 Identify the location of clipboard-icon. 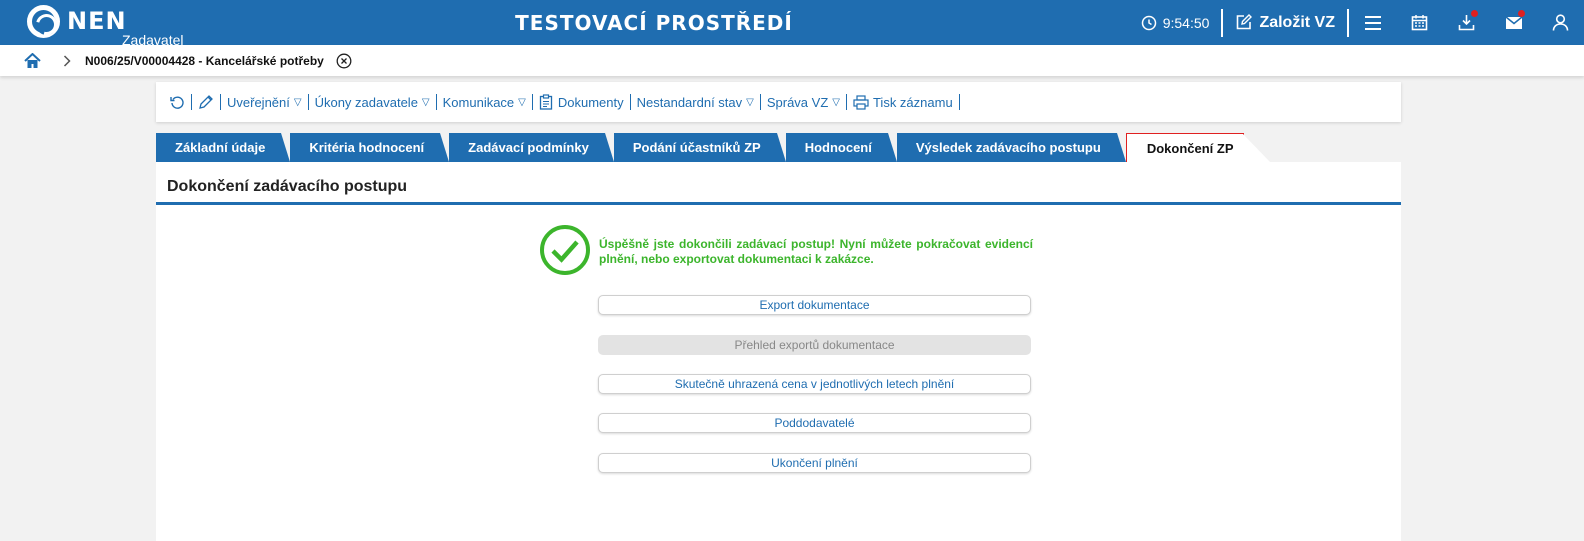
(546, 102).